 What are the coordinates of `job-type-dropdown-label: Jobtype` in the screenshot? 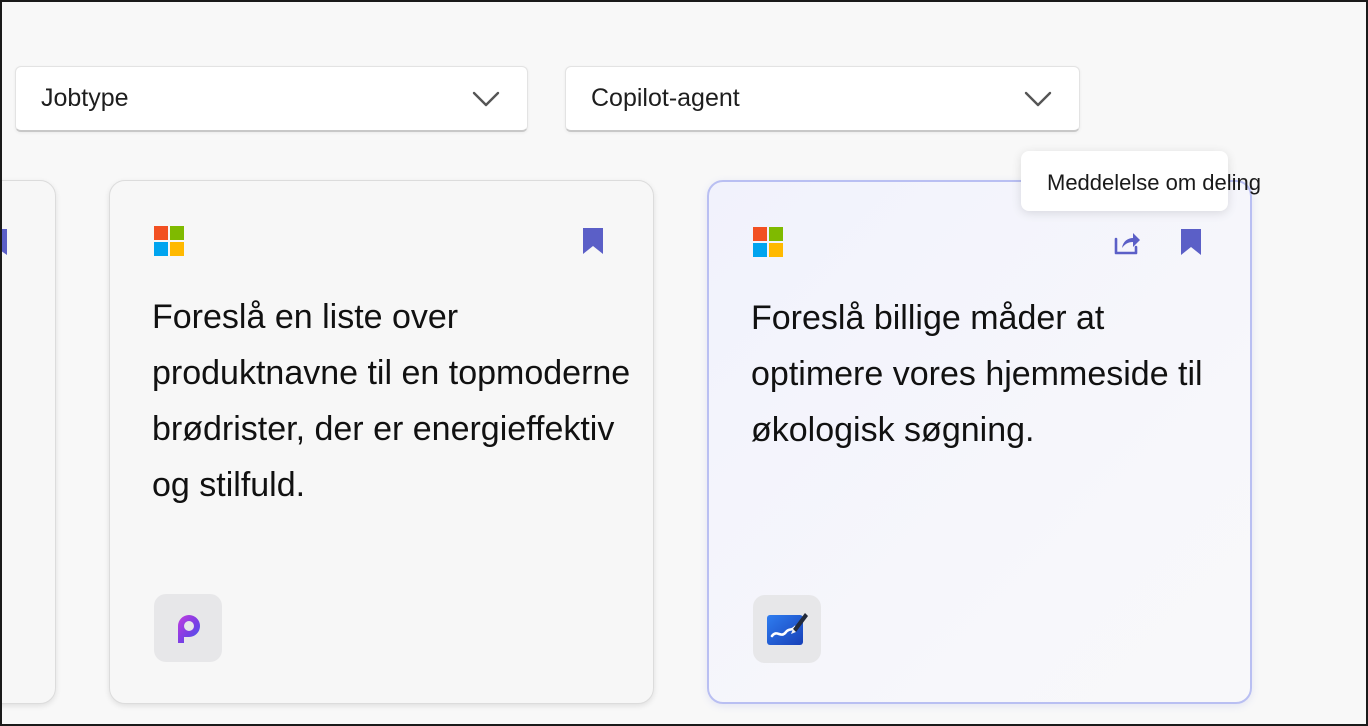 It's located at (85, 98).